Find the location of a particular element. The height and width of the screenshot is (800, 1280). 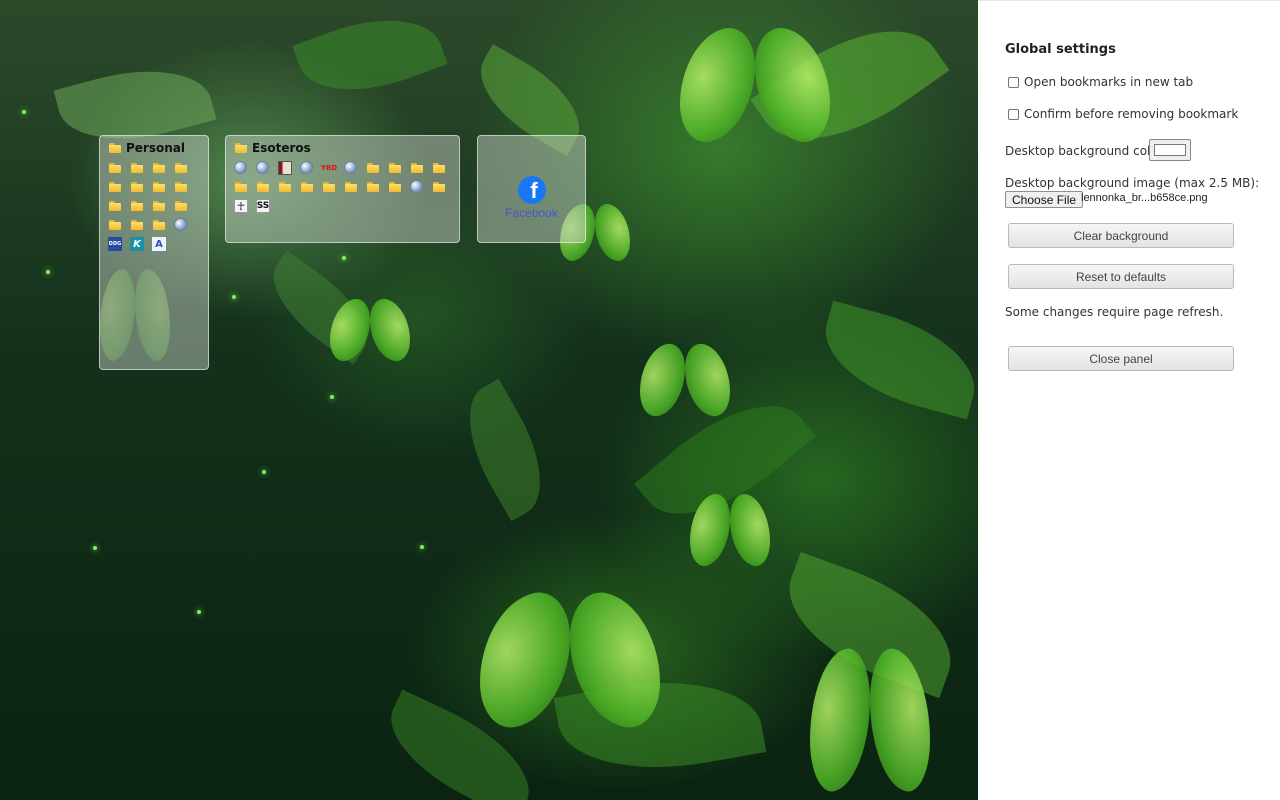

folder-esoteros: Esoteros YBD ☥ SS is located at coordinates (342, 189).